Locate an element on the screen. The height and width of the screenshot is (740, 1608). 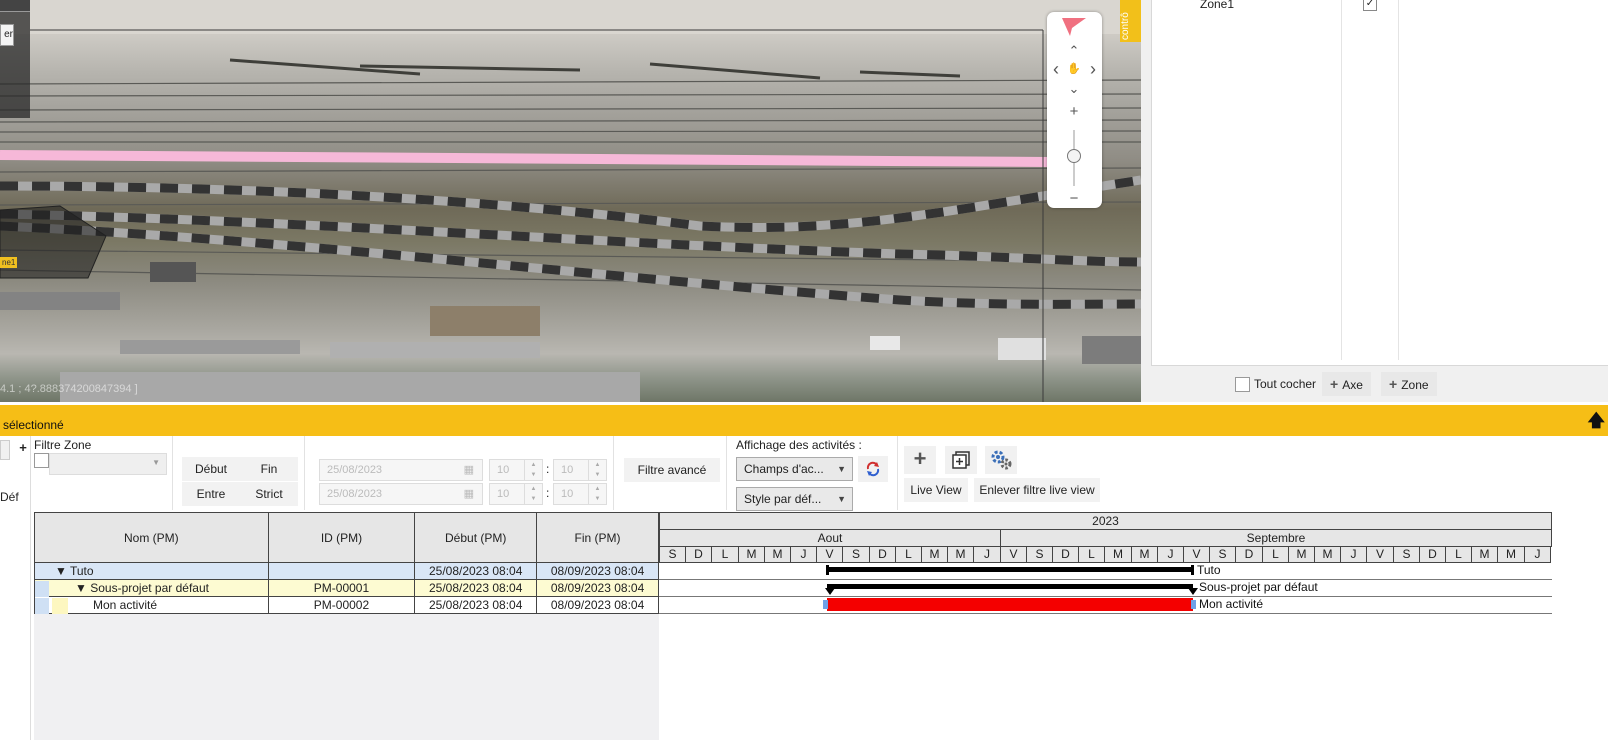
refresh-button is located at coordinates (873, 469).